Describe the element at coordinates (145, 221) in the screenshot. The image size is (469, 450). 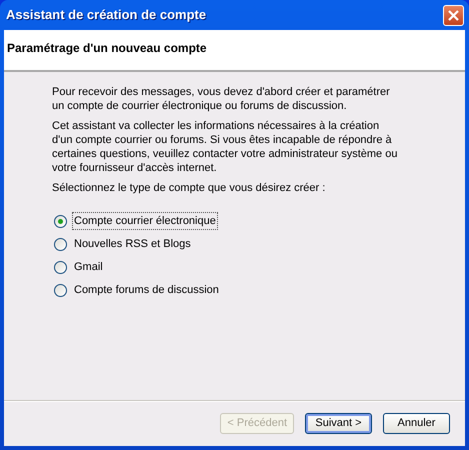
I see `radio-label: Compte courrier électronique` at that location.